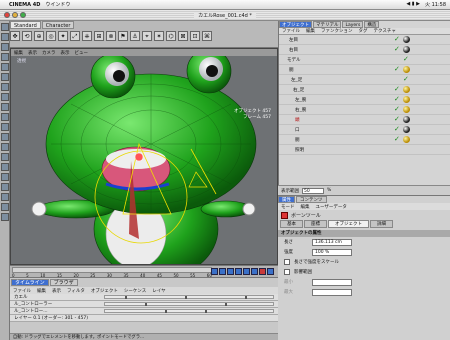 This screenshot has width=450, height=340. What do you see at coordinates (65, 53) in the screenshot?
I see `viewport-menu-display: 表示` at bounding box center [65, 53].